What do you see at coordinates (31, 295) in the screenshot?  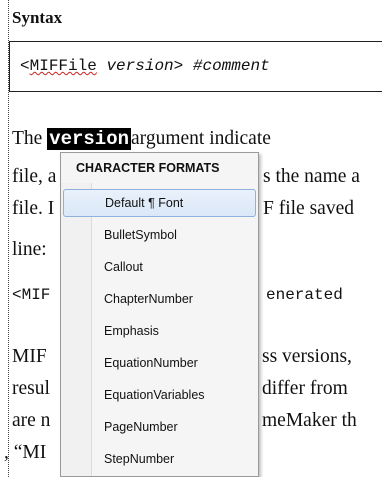 I see `code-line-left: <MIF` at bounding box center [31, 295].